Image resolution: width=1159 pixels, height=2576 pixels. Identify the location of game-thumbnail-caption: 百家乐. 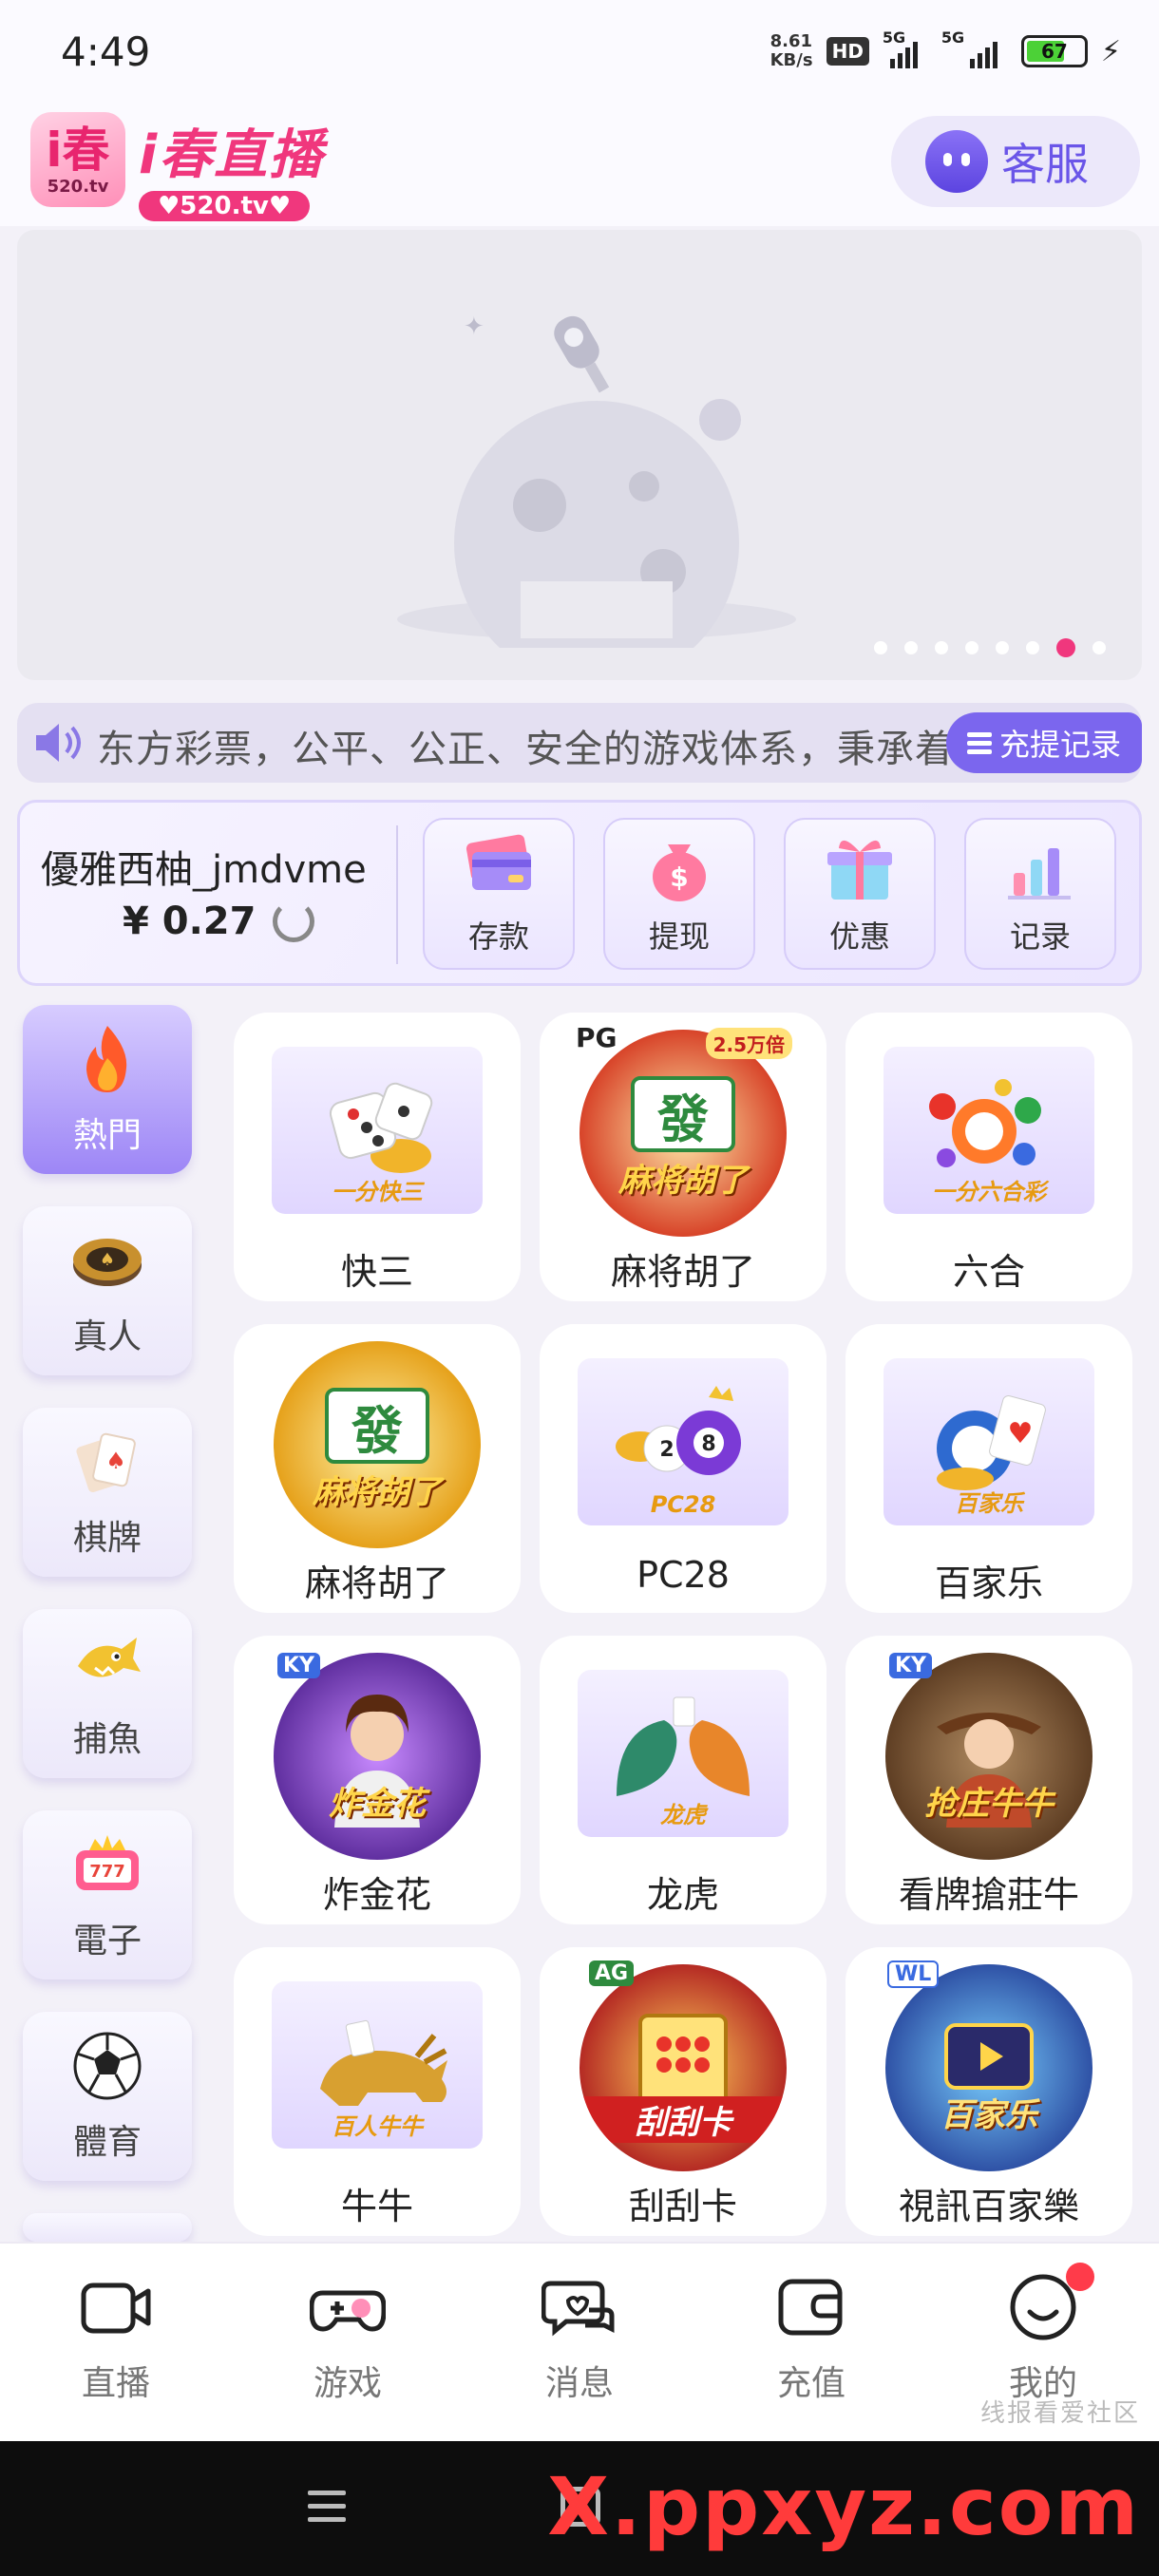
(989, 1503).